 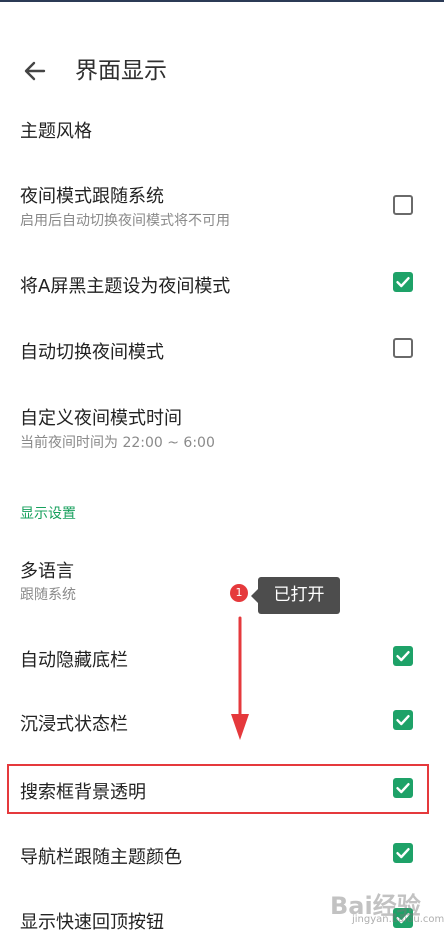 I want to click on nav-bar-theme-color-item: 导航栏跟随主题颜色, so click(x=222, y=854).